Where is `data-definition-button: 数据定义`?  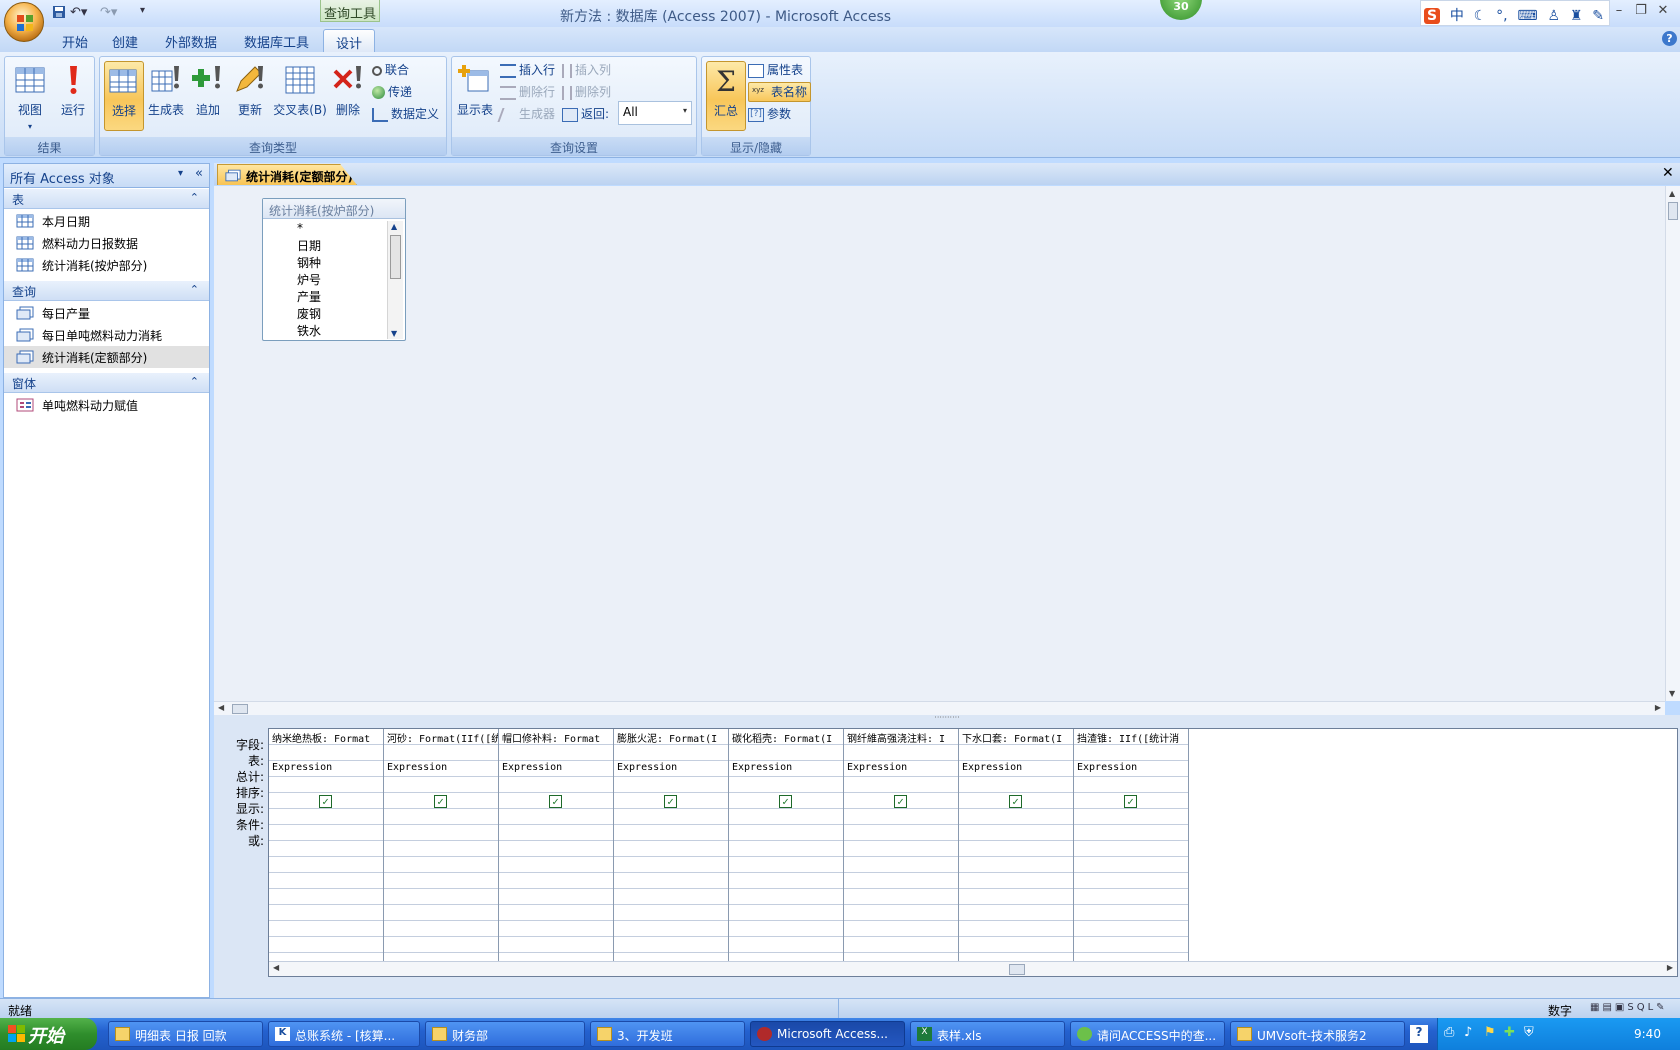 data-definition-button: 数据定义 is located at coordinates (405, 115).